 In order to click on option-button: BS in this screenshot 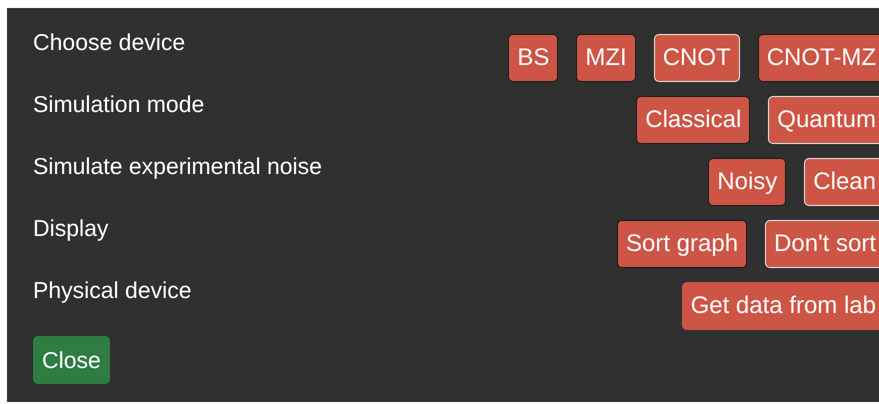, I will do `click(533, 58)`.